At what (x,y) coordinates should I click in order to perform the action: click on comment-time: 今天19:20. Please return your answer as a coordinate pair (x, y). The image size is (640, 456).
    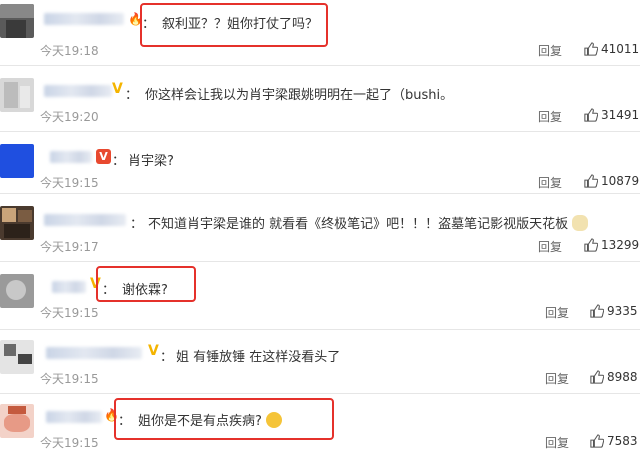
    Looking at the image, I should click on (69, 117).